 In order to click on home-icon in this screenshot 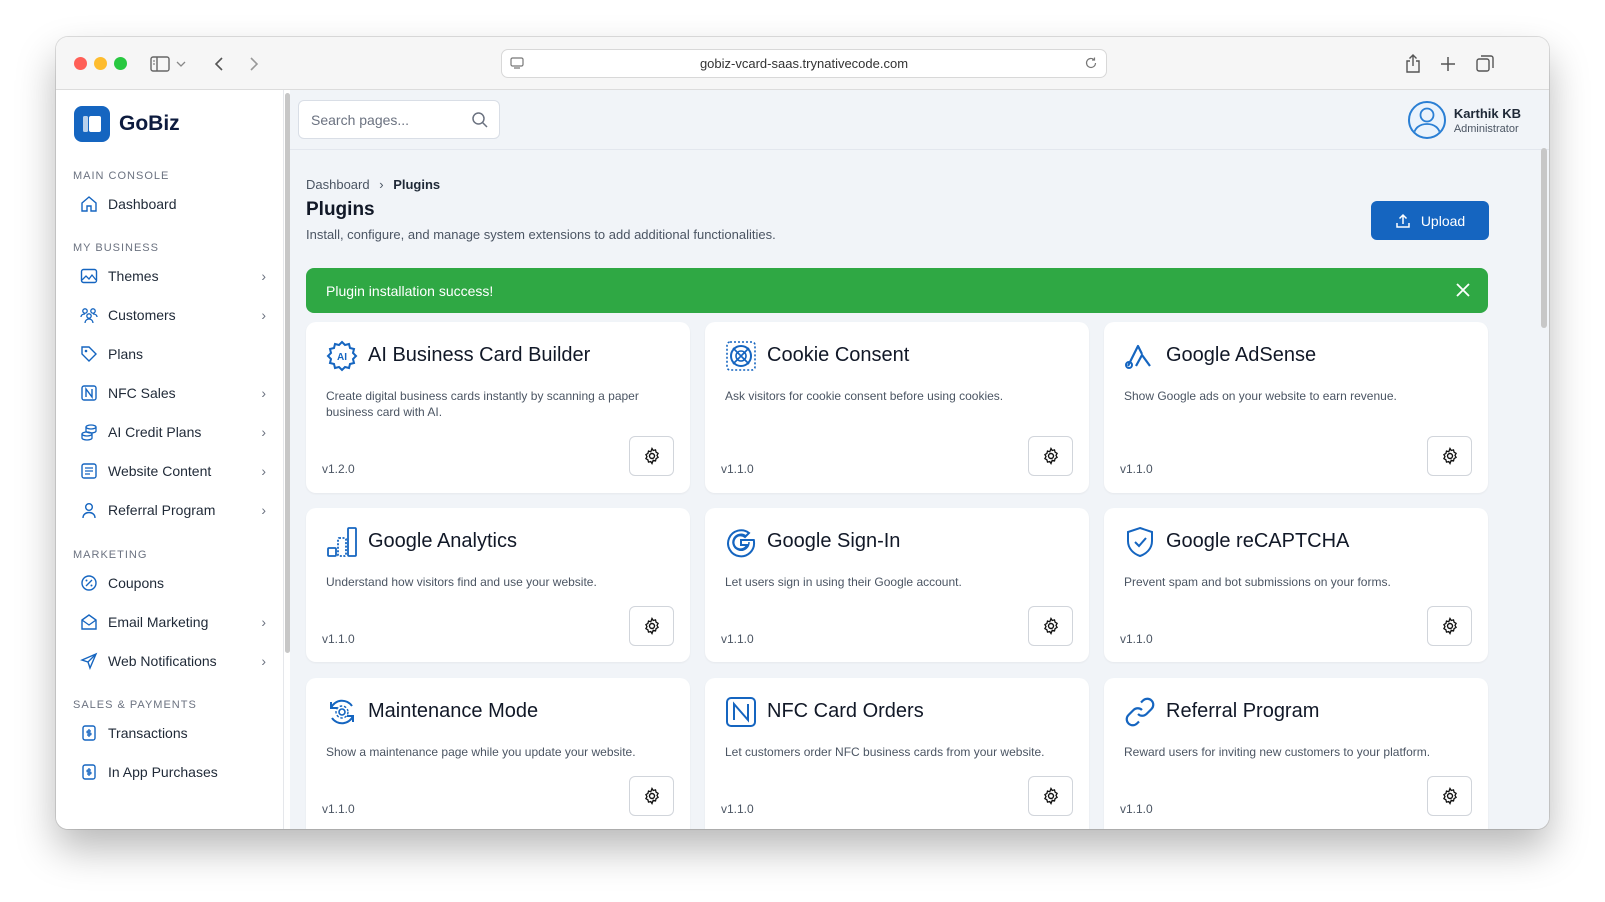, I will do `click(89, 204)`.